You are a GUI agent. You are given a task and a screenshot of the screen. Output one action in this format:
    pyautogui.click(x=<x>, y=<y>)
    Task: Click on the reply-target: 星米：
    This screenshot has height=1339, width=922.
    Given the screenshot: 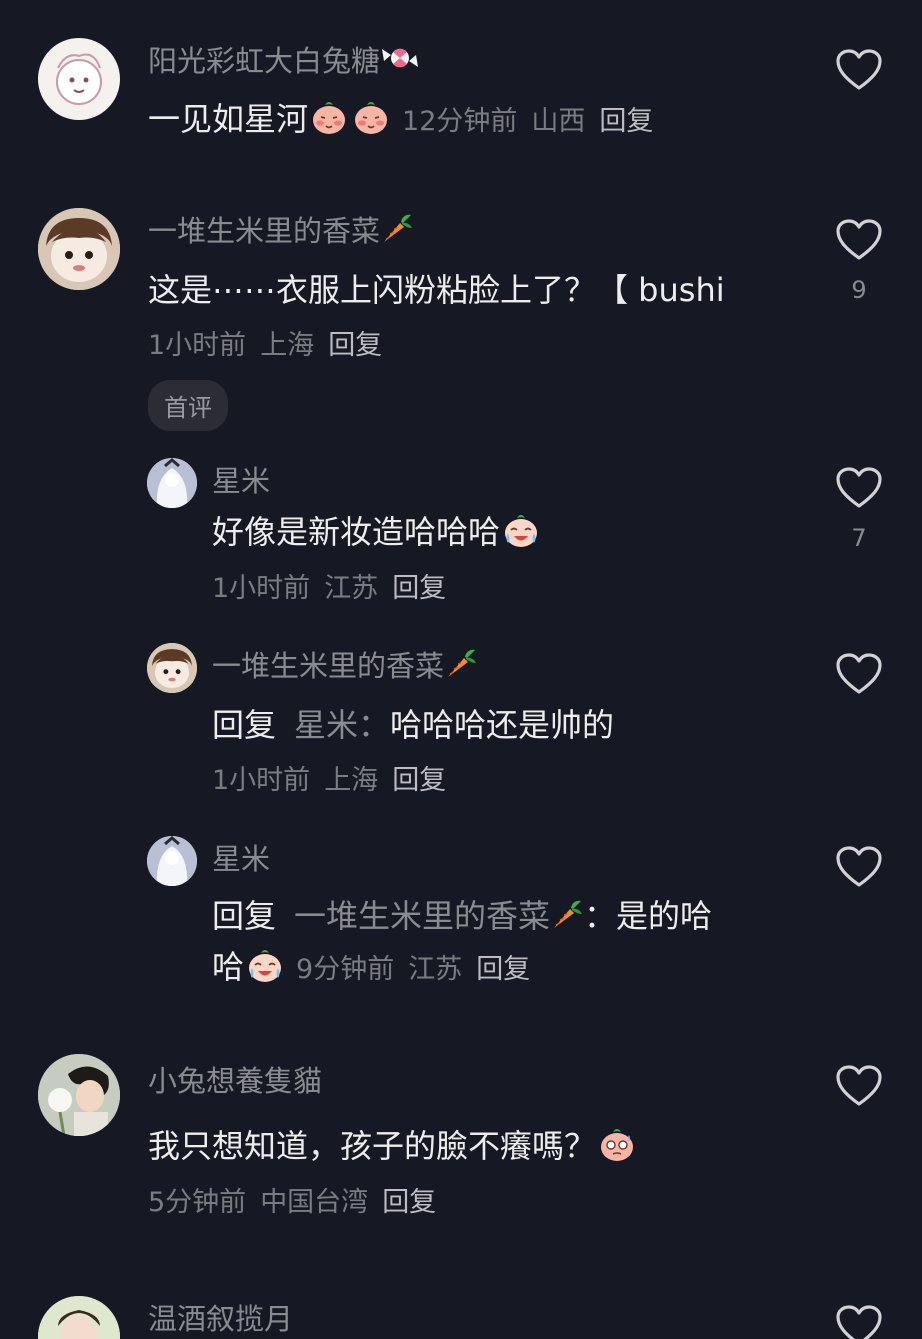 What is the action you would take?
    pyautogui.click(x=342, y=725)
    